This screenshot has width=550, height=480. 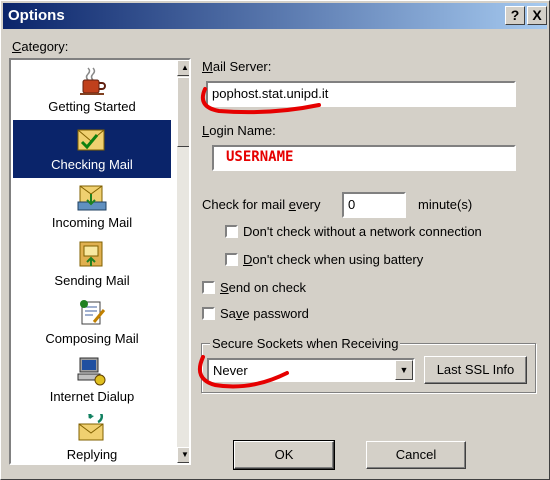 What do you see at coordinates (92, 222) in the screenshot?
I see `category-item-label: Incoming Mail` at bounding box center [92, 222].